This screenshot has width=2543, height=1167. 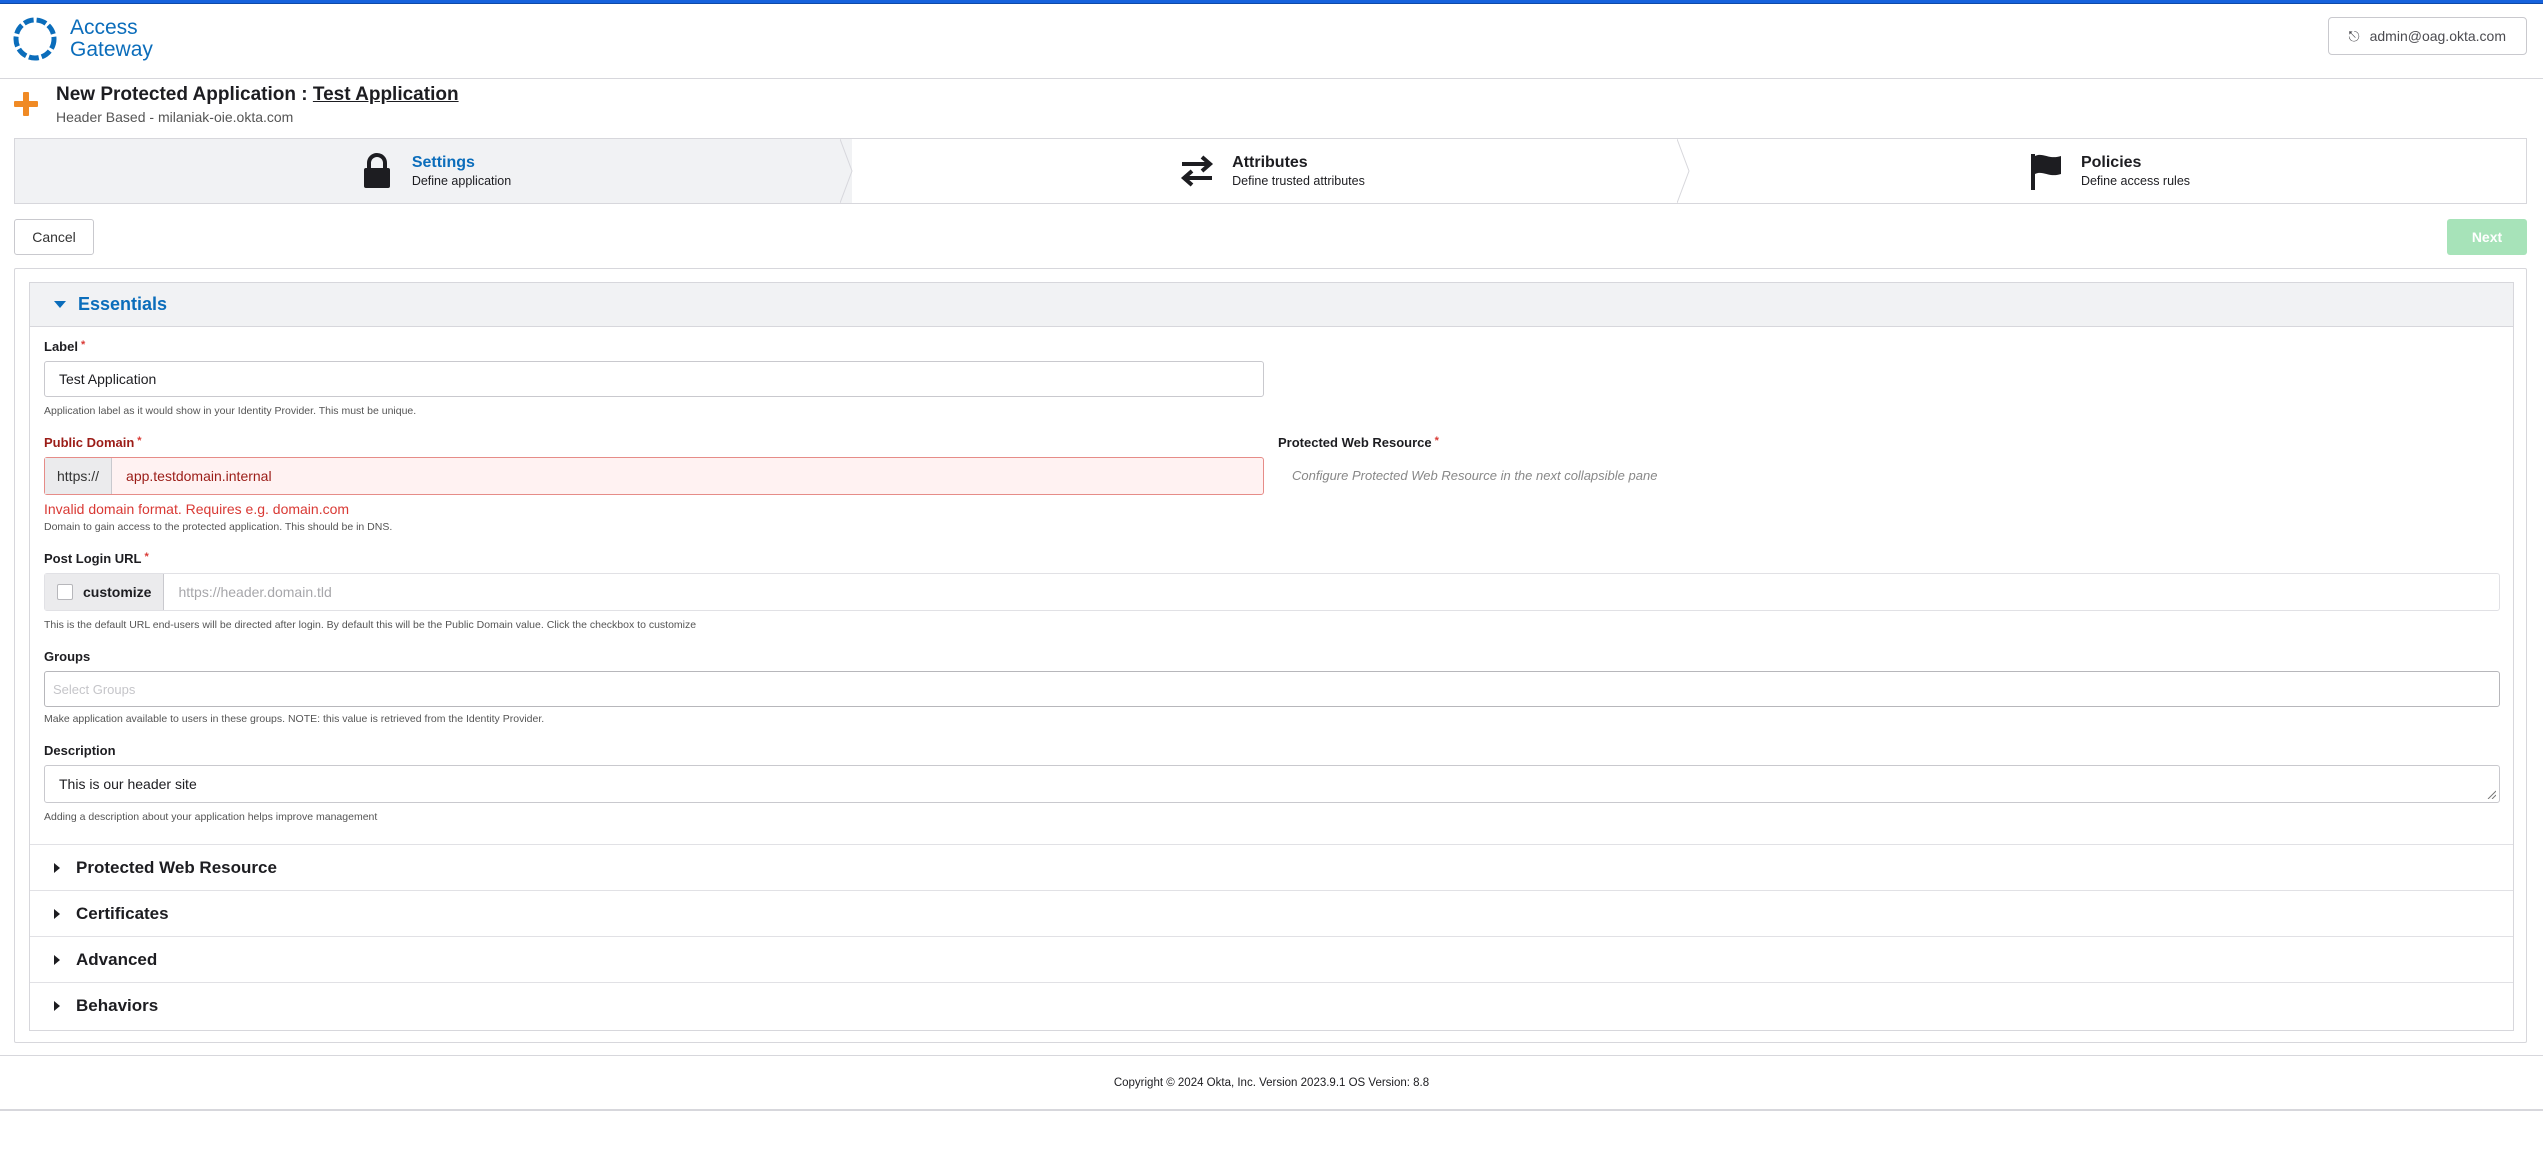 I want to click on section-advanced: Advanced, so click(x=1271, y=959).